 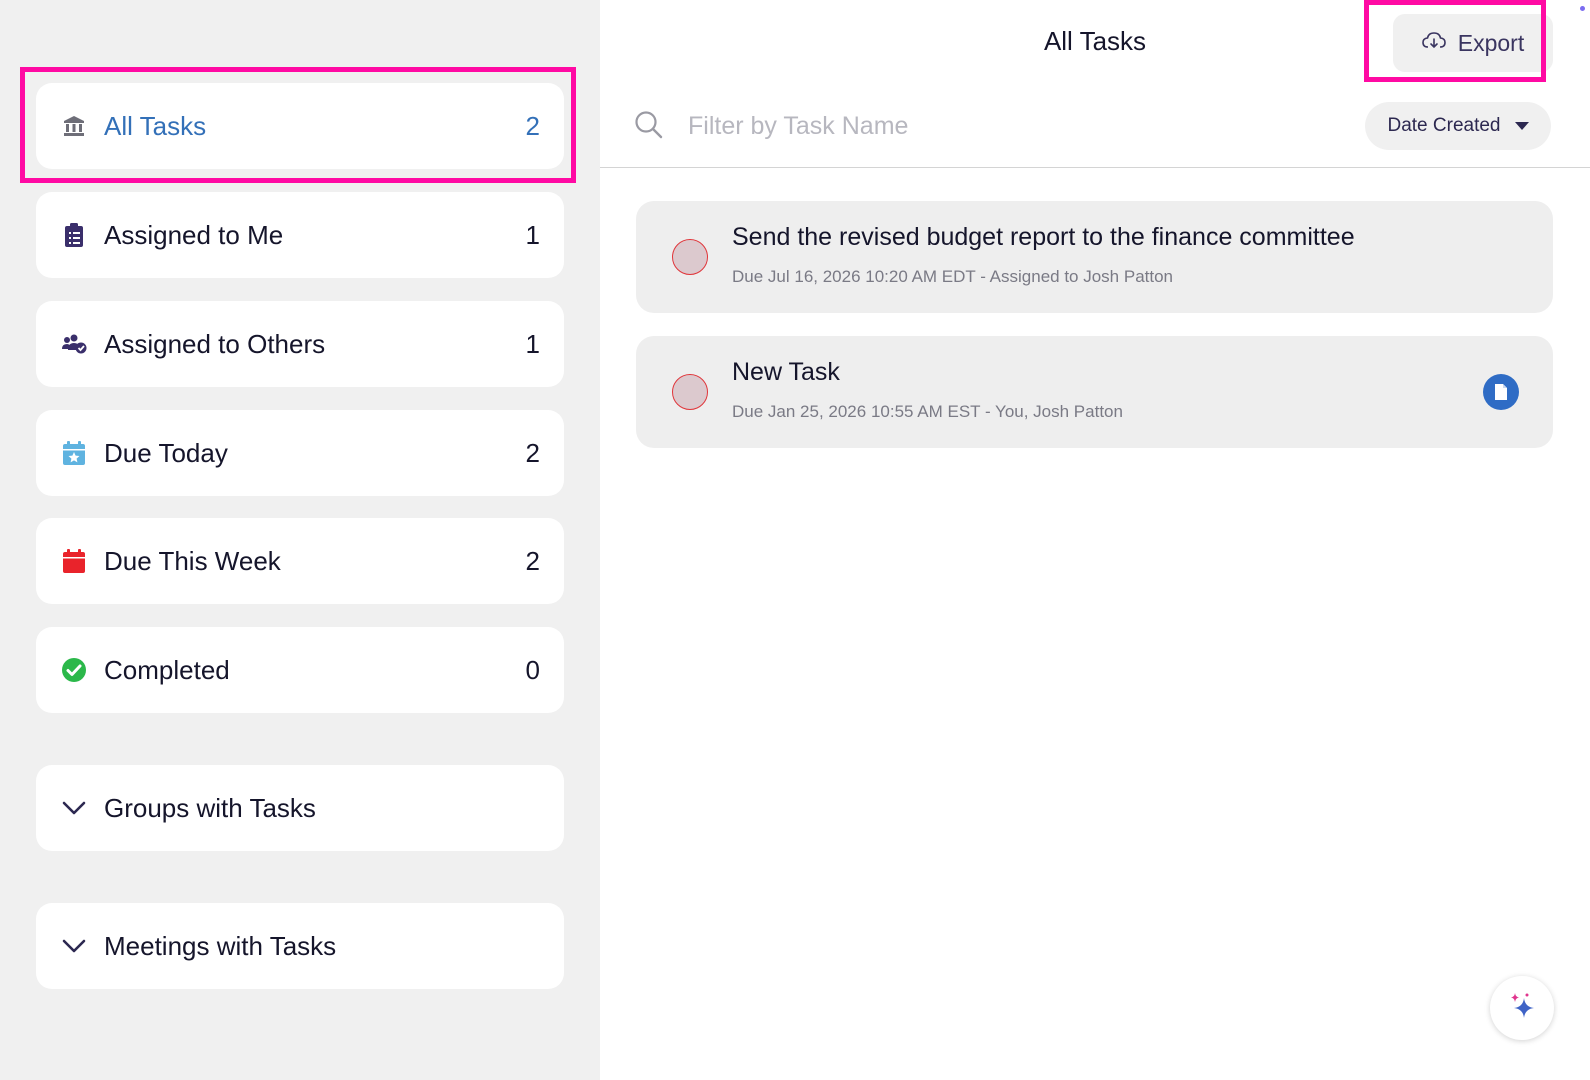 What do you see at coordinates (786, 372) in the screenshot?
I see `task-title: New Task` at bounding box center [786, 372].